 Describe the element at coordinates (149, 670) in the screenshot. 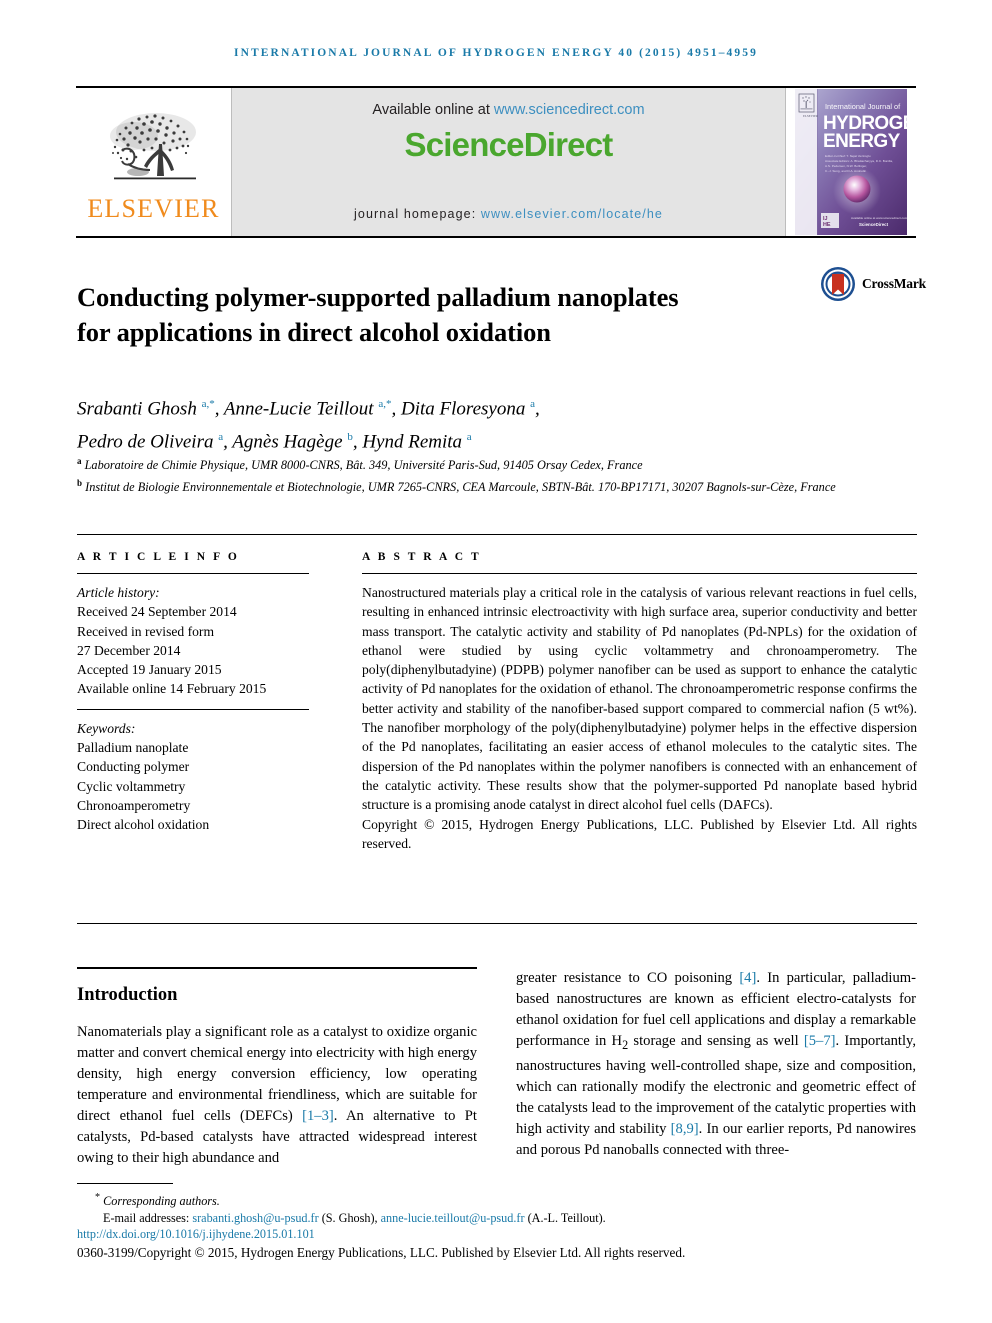

I see `history-item: Accepted 19 January 2015` at that location.